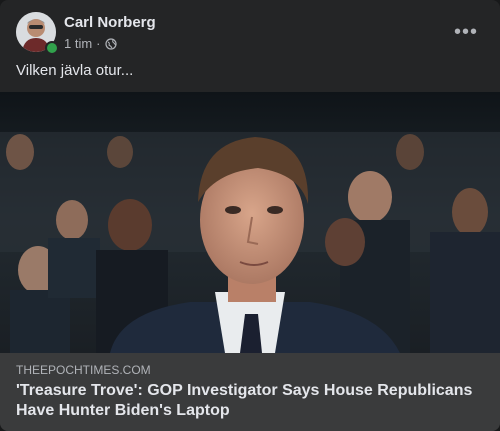 Image resolution: width=500 pixels, height=431 pixels. I want to click on online-status-dot, so click(52, 48).